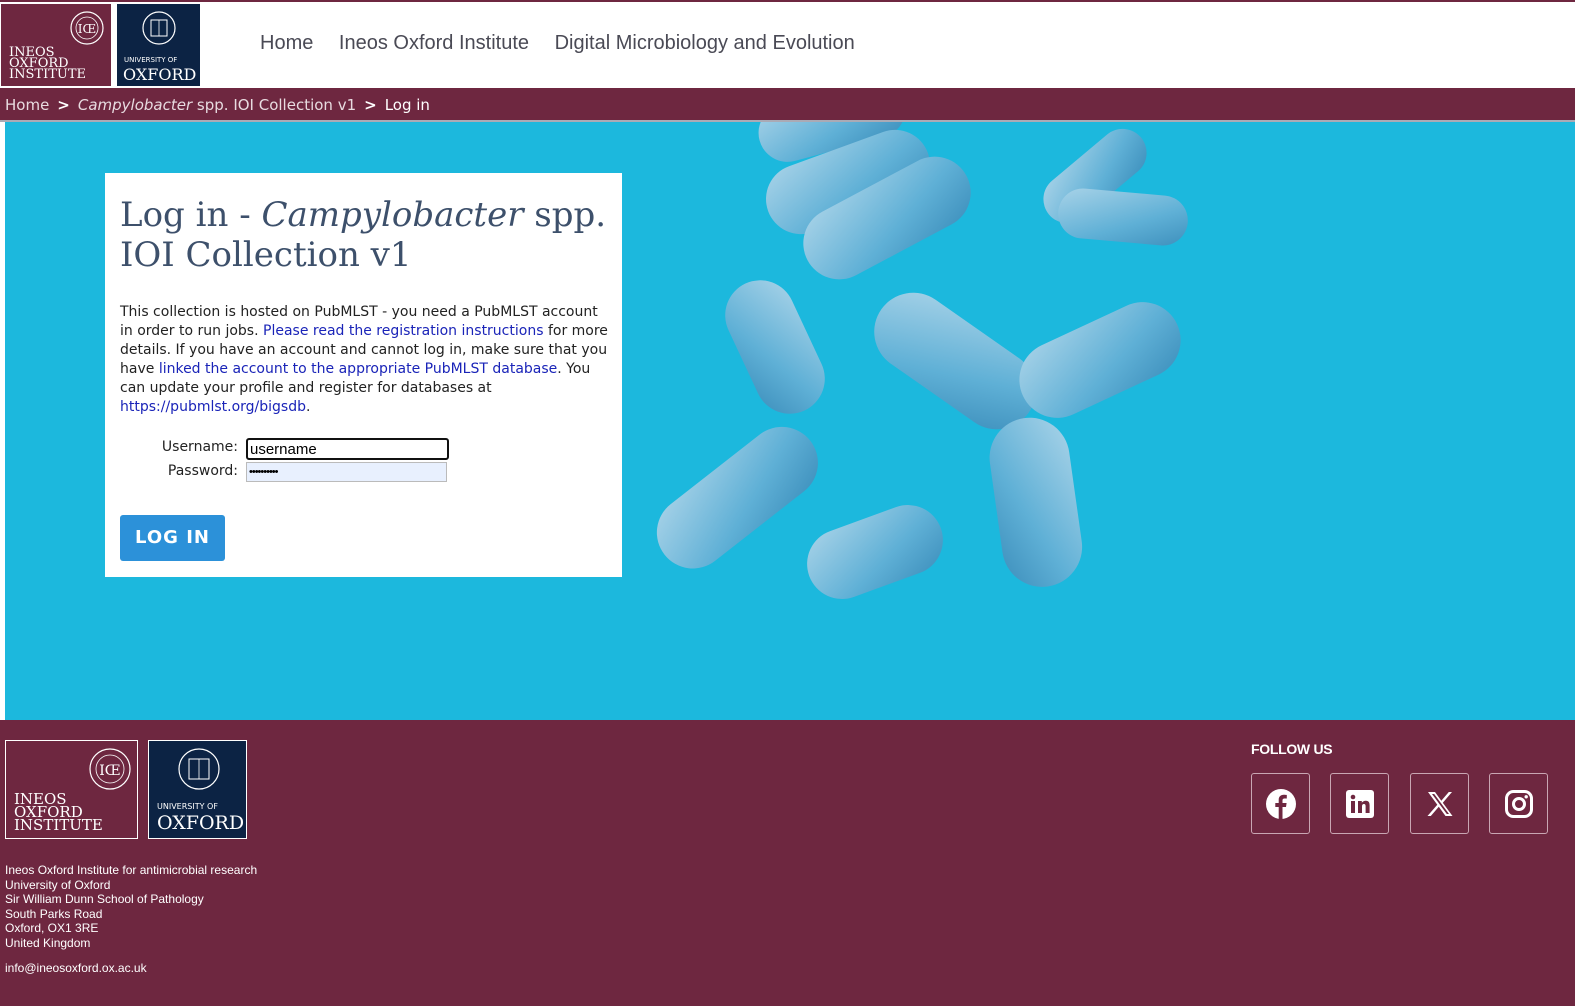  What do you see at coordinates (172, 538) in the screenshot?
I see `login-button: LOG IN` at bounding box center [172, 538].